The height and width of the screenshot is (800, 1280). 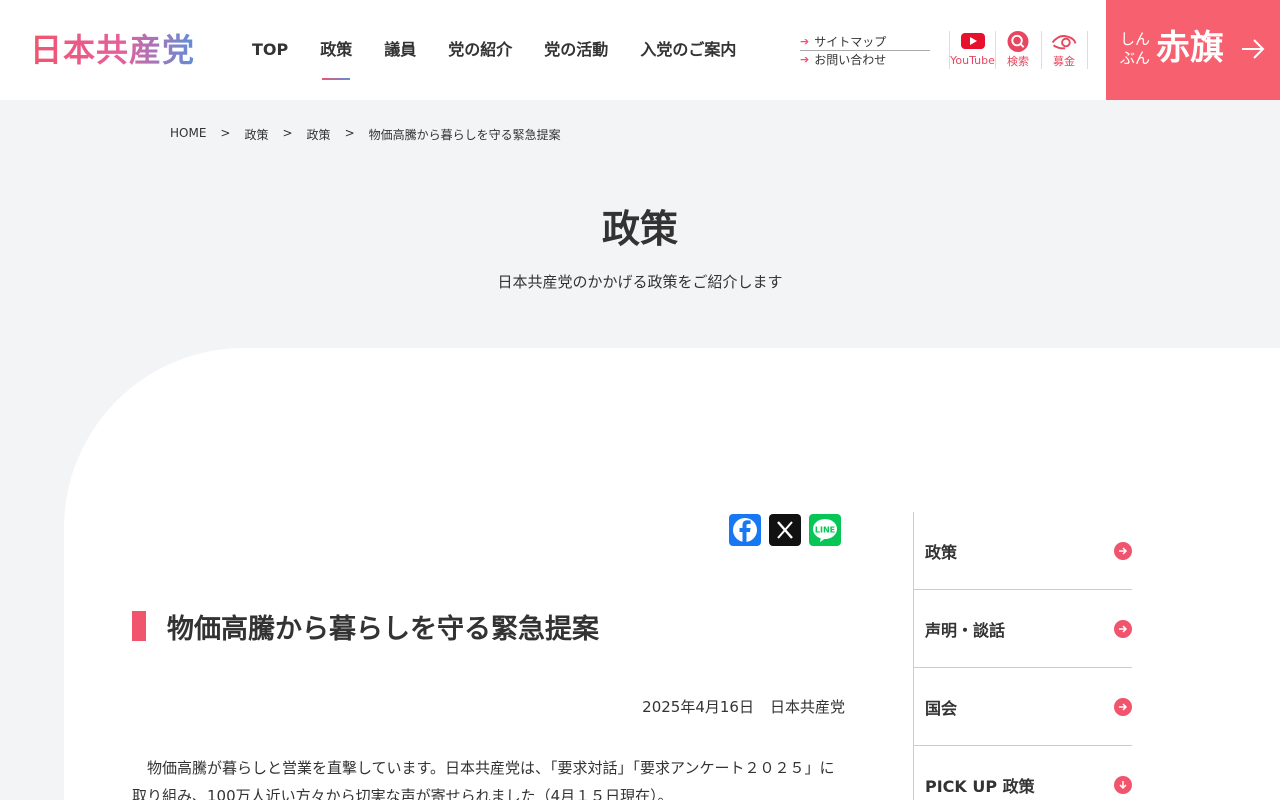 I want to click on x-share-button, so click(x=785, y=530).